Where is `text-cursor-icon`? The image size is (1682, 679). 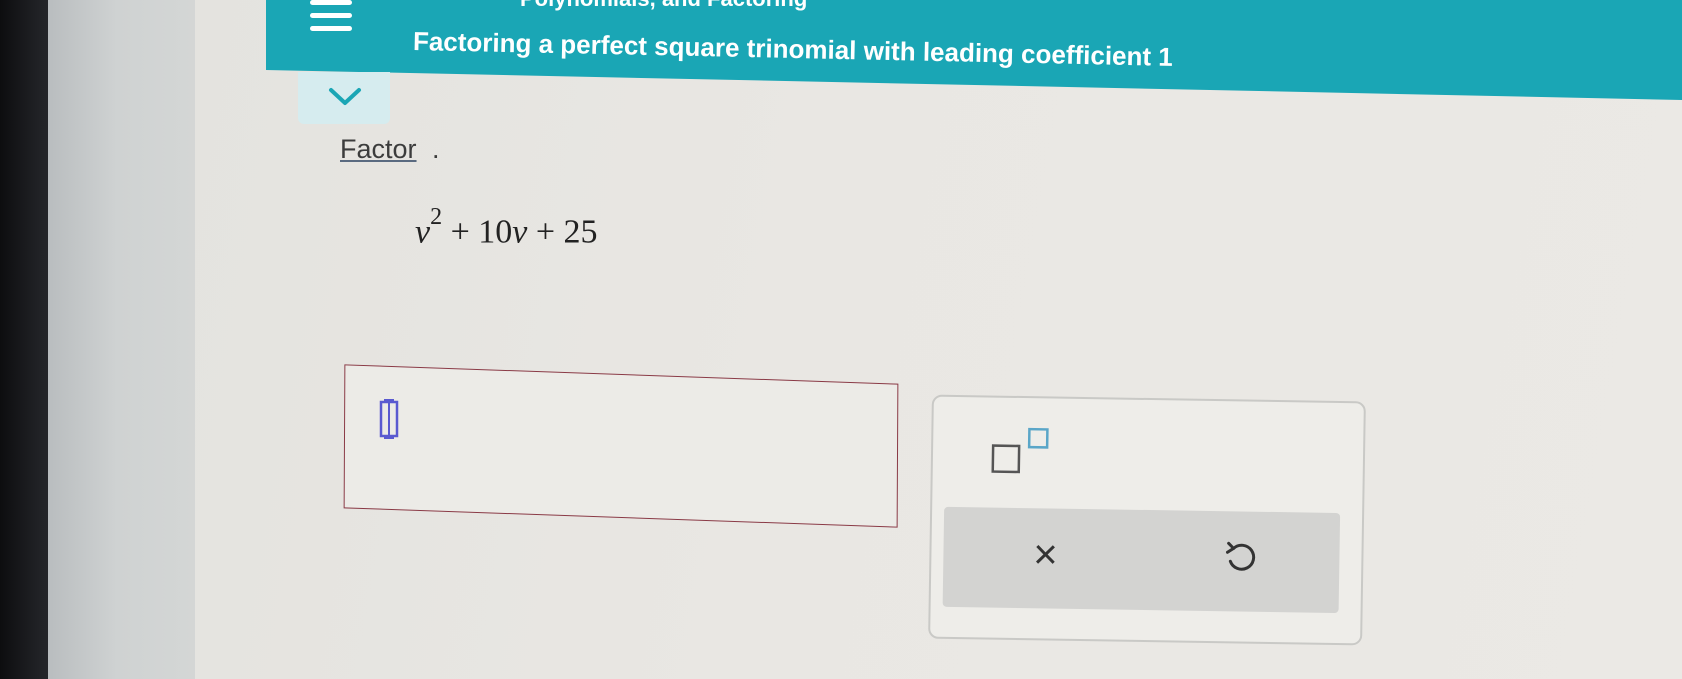
text-cursor-icon is located at coordinates (389, 419).